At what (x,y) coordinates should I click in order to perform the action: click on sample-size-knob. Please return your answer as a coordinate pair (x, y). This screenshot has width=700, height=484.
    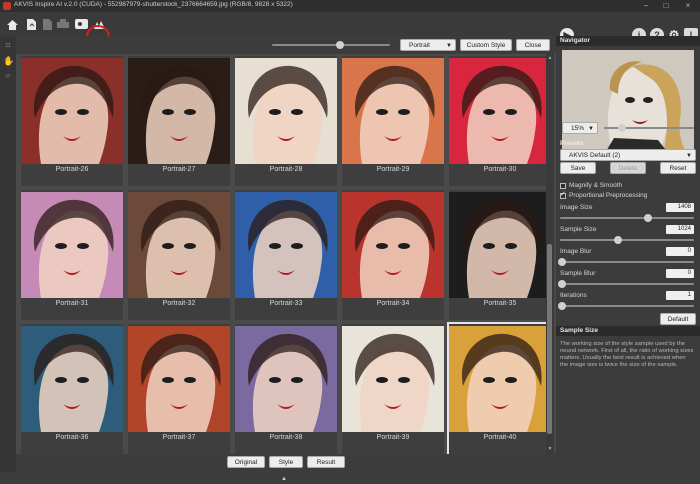
    Looking at the image, I should click on (618, 240).